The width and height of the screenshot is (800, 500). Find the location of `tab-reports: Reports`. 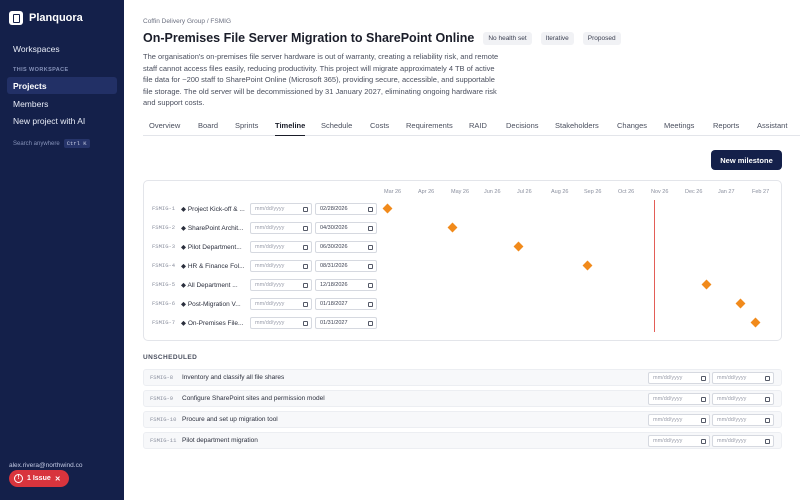

tab-reports: Reports is located at coordinates (726, 125).